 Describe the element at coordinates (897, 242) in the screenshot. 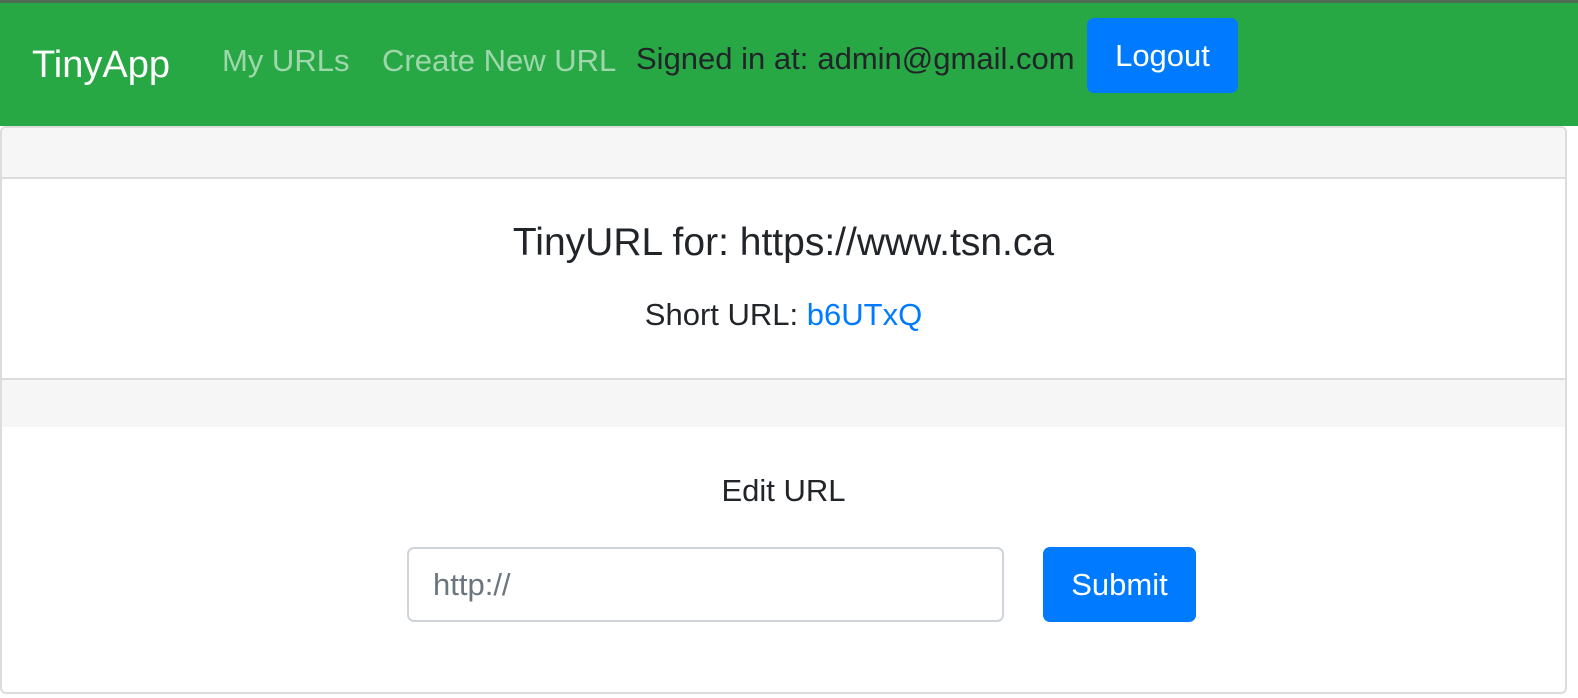

I see `long-url: https://www.tsn.ca` at that location.